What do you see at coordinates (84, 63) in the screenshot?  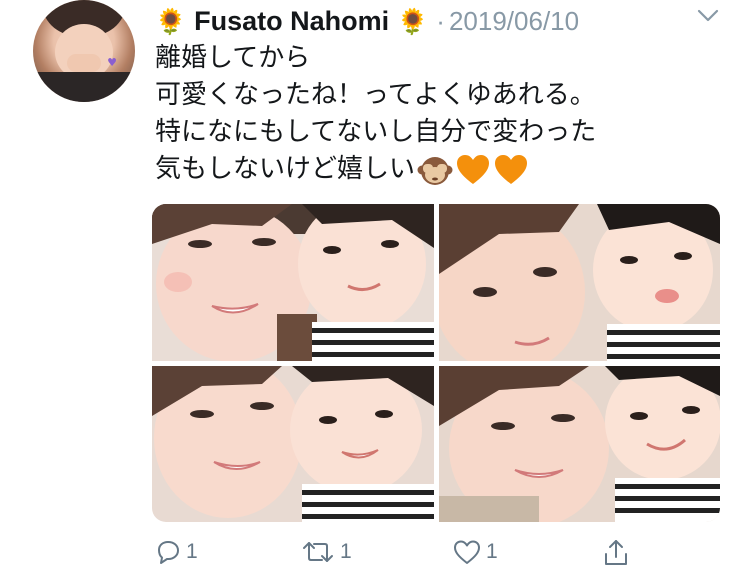 I see `avatar-hand` at bounding box center [84, 63].